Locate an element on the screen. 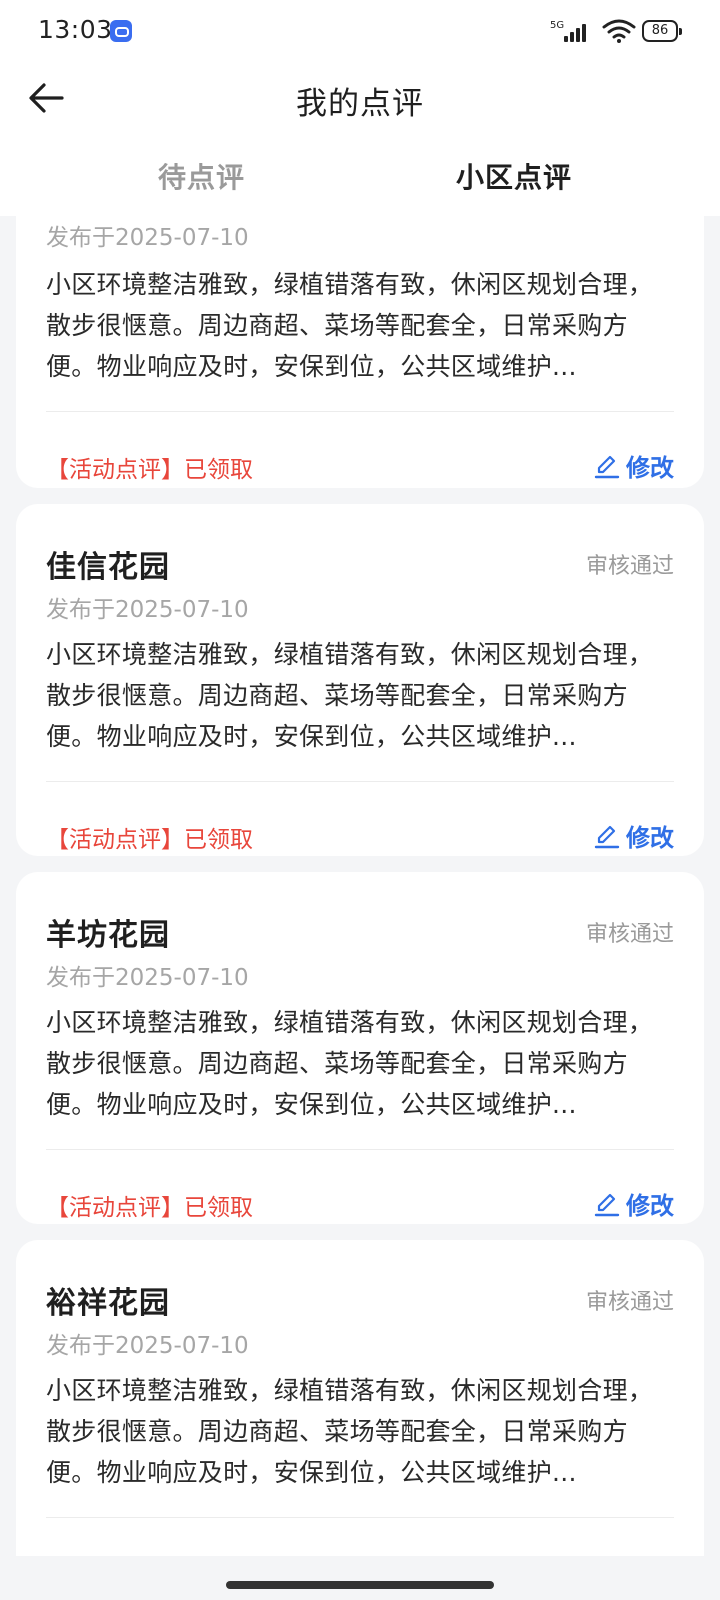 Image resolution: width=720 pixels, height=1600 pixels. community-name: 佳信花园 is located at coordinates (108, 567).